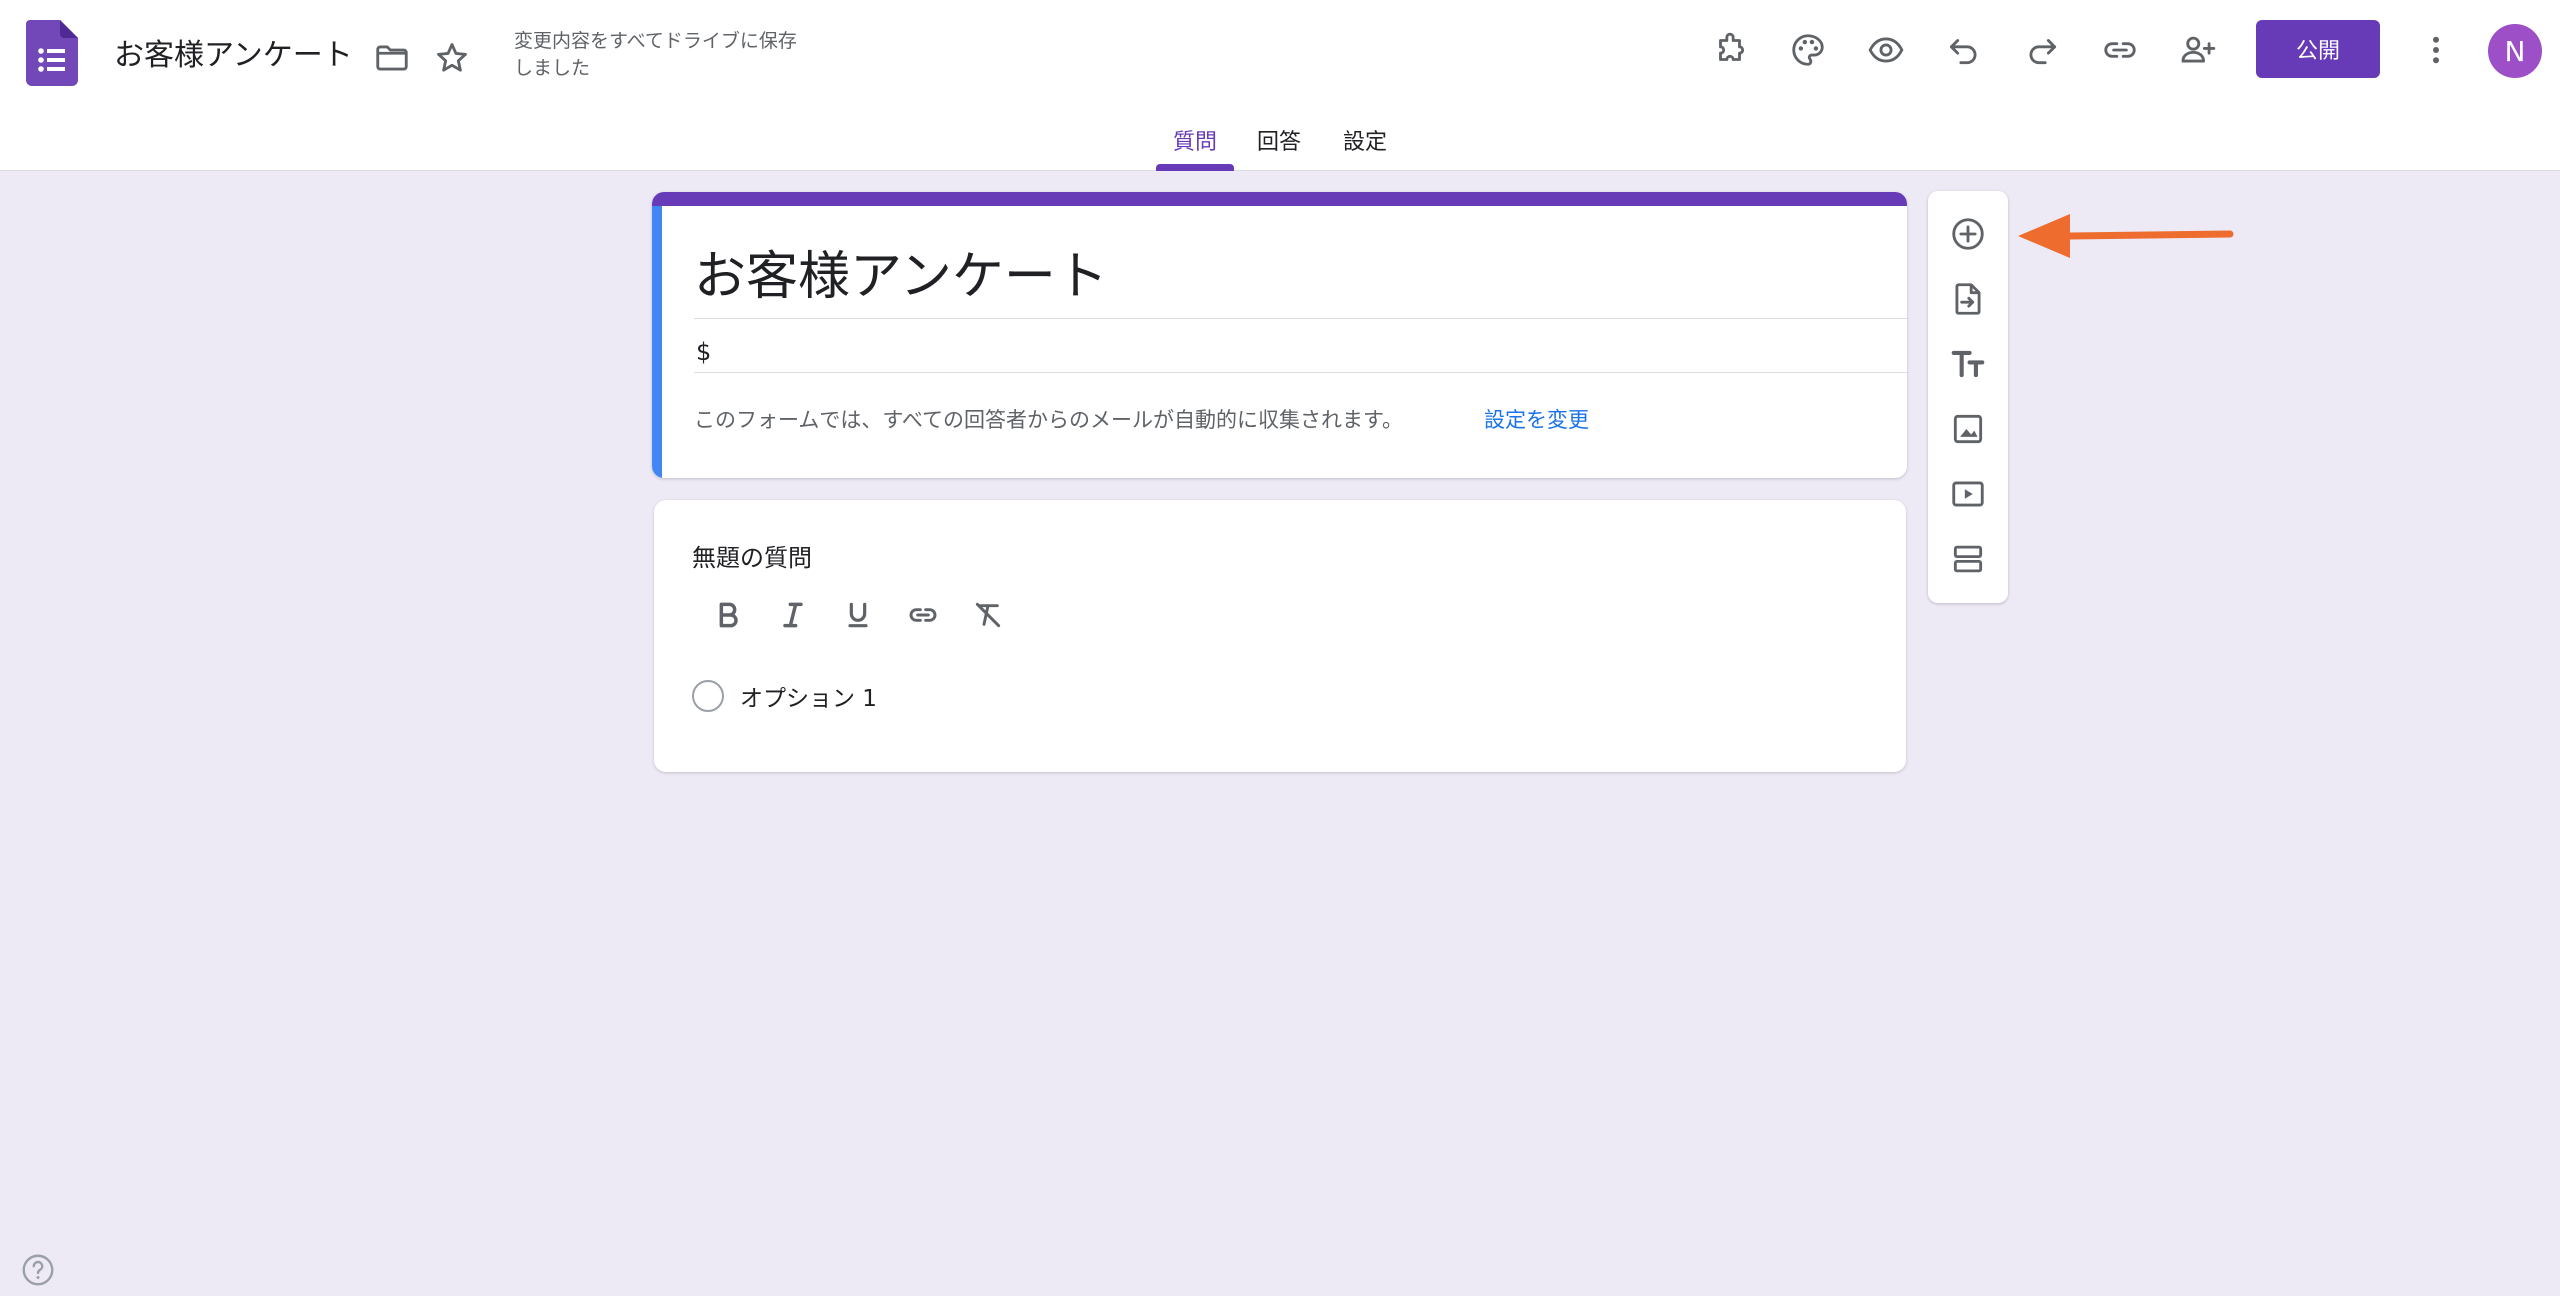 The image size is (2560, 1296). I want to click on floating-toolbar, so click(1968, 397).